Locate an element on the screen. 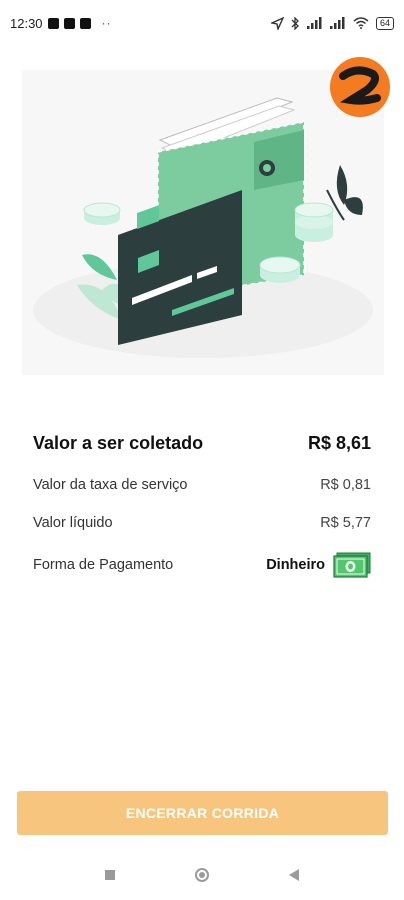  status-time: 12:30 is located at coordinates (26, 23).